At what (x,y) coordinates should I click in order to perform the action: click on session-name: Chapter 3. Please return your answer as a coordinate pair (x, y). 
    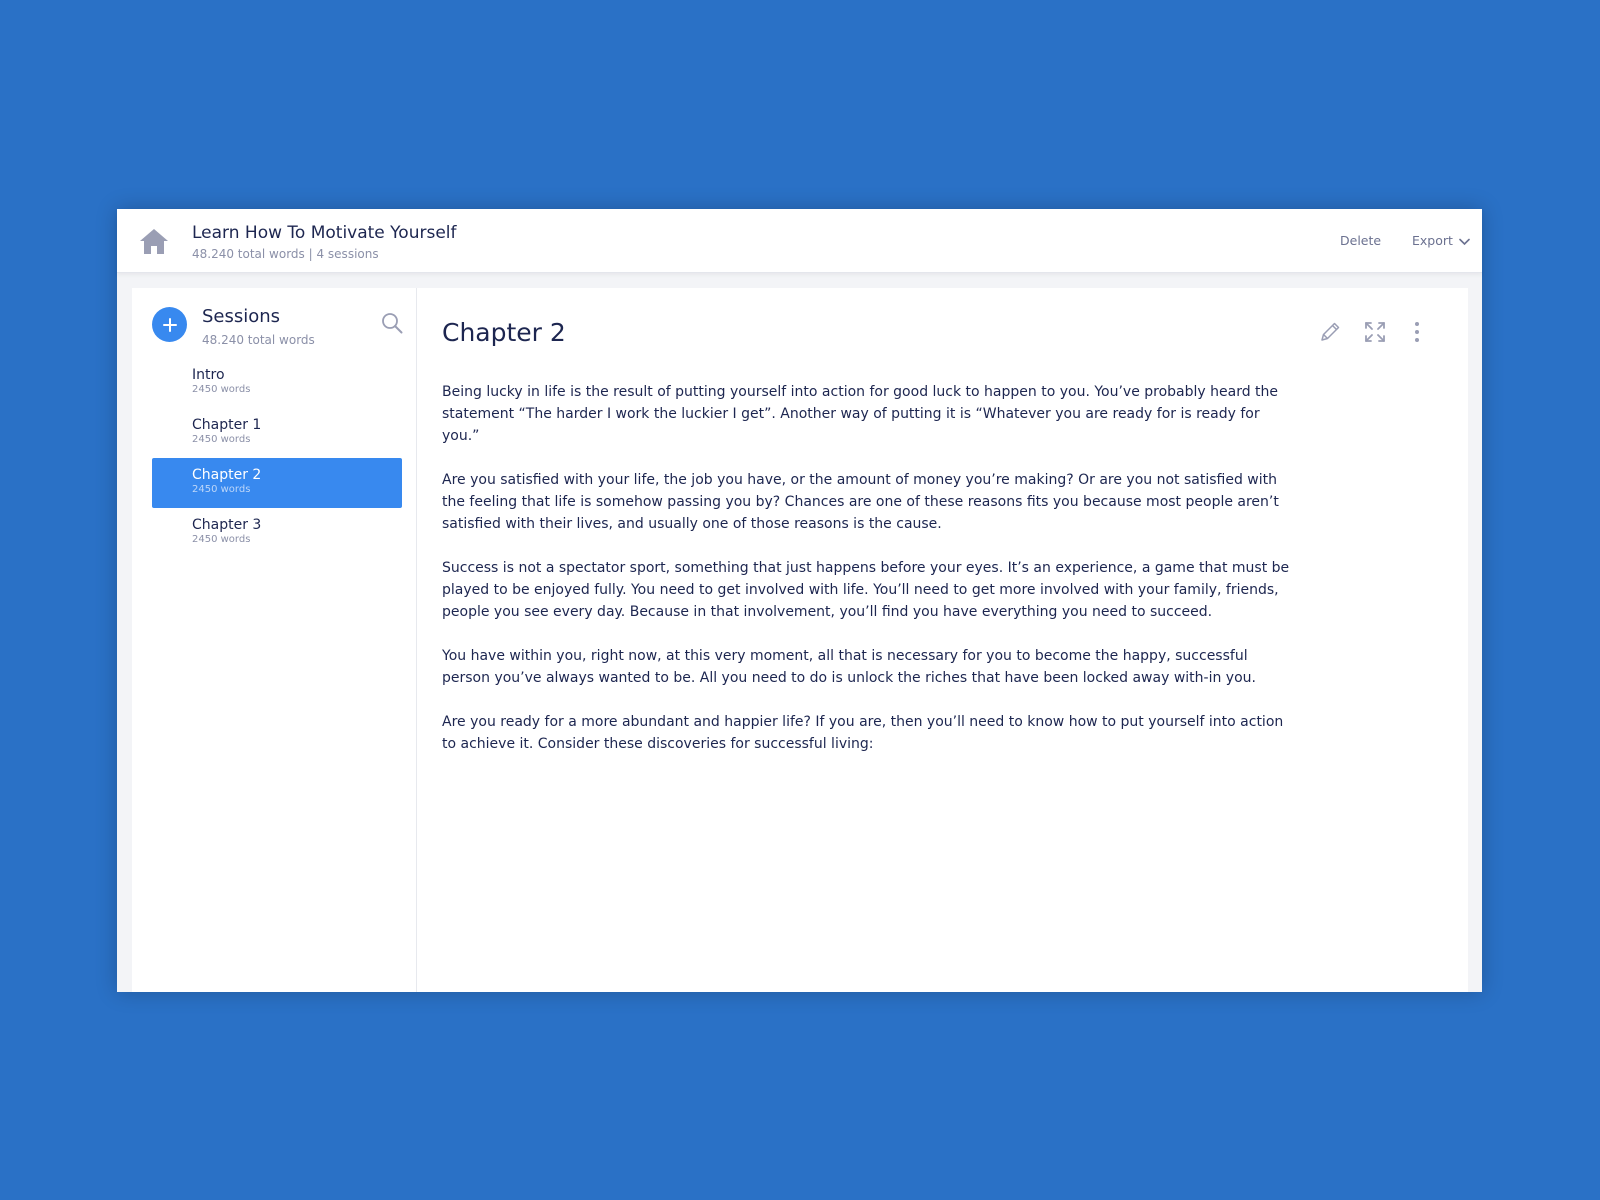
    Looking at the image, I should click on (227, 525).